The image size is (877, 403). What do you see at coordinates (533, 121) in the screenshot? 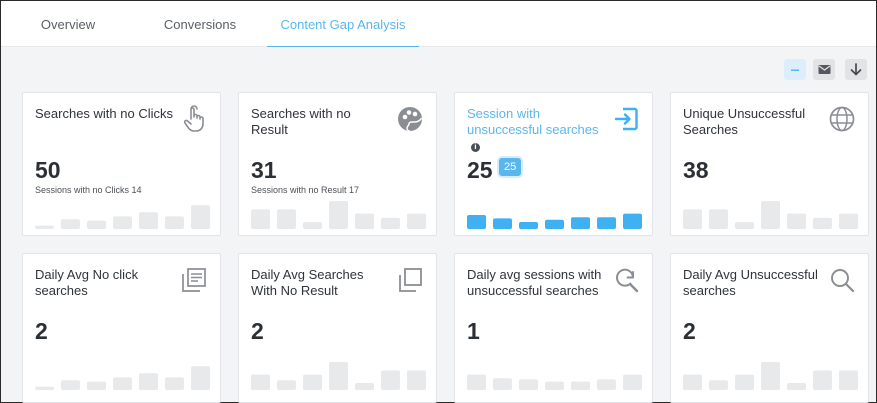
I see `card-title-text: Session with unsuccessful searches` at bounding box center [533, 121].